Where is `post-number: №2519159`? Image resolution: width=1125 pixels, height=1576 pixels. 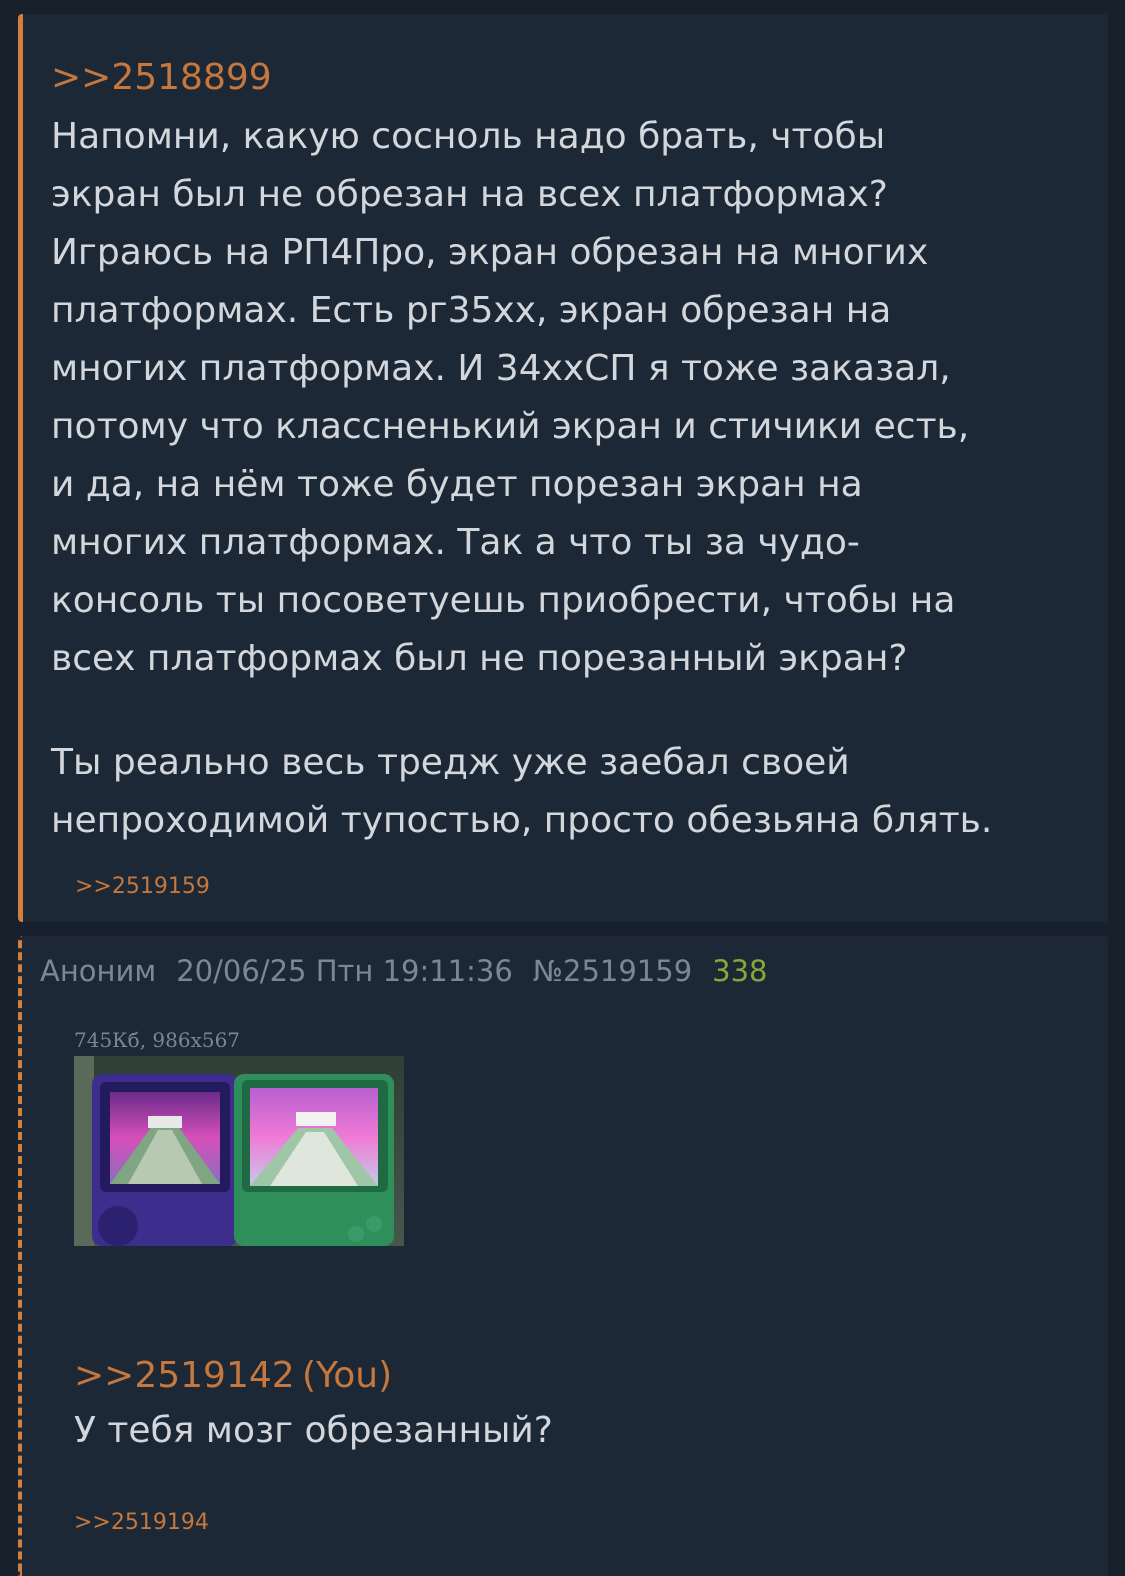 post-number: №2519159 is located at coordinates (612, 971).